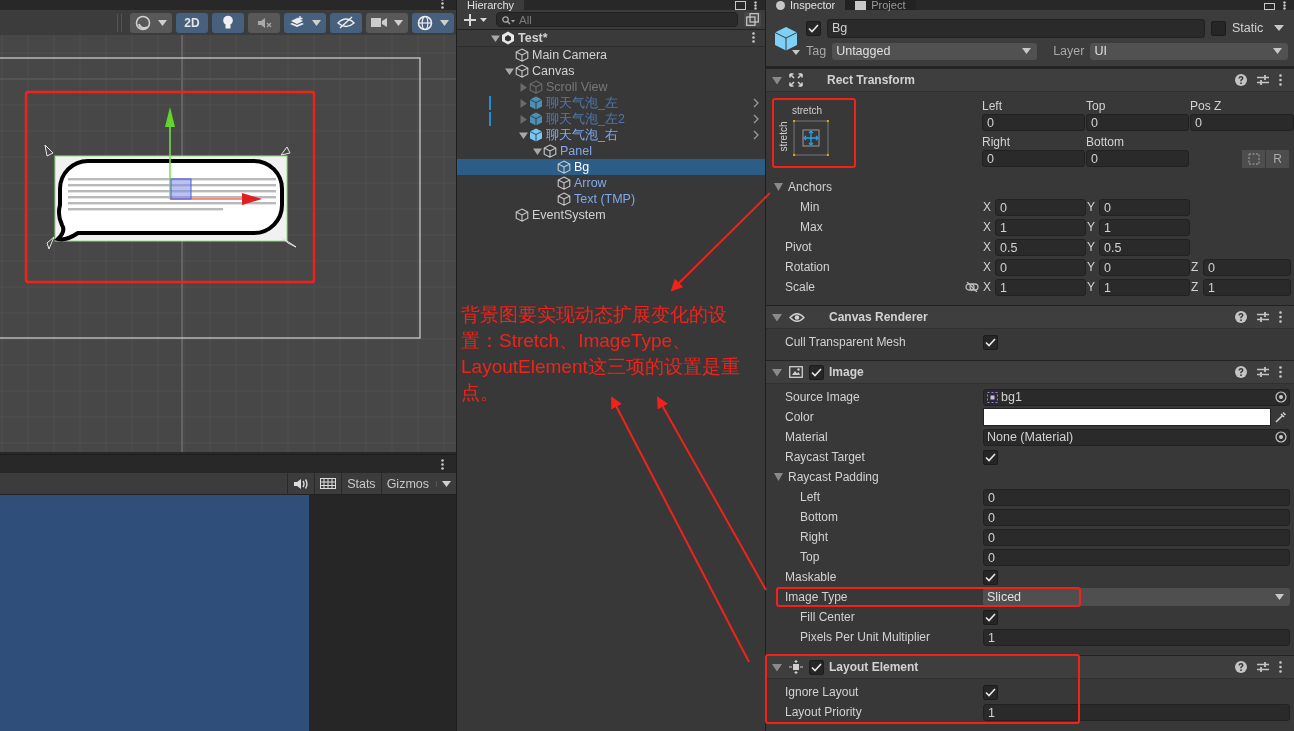  Describe the element at coordinates (476, 19) in the screenshot. I see `add-button` at that location.